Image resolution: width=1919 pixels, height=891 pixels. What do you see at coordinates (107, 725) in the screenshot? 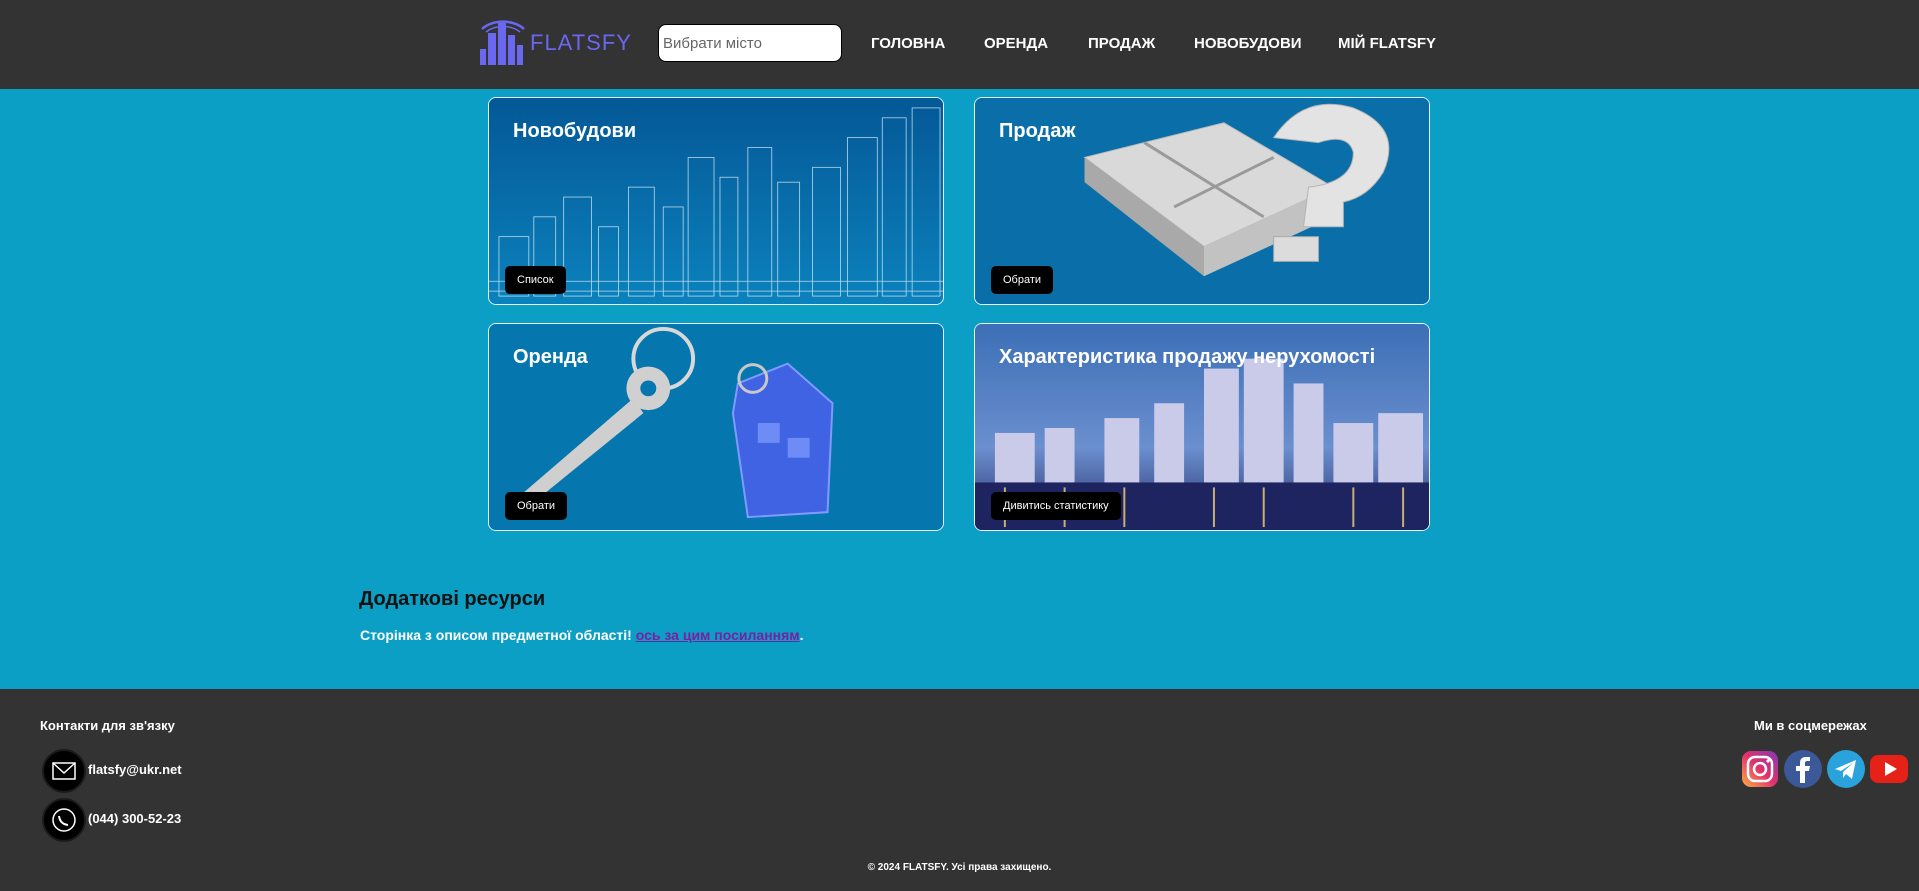
I see `contacts-title: Контакти для зв'язку` at bounding box center [107, 725].